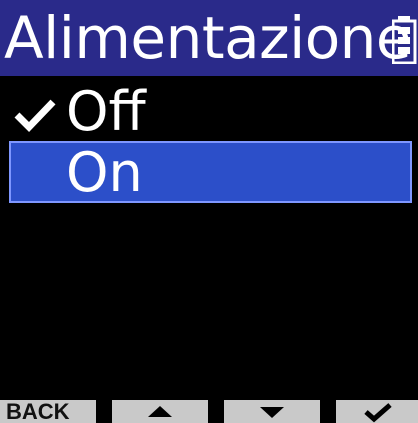  I want to click on triangle-up-icon, so click(160, 411).